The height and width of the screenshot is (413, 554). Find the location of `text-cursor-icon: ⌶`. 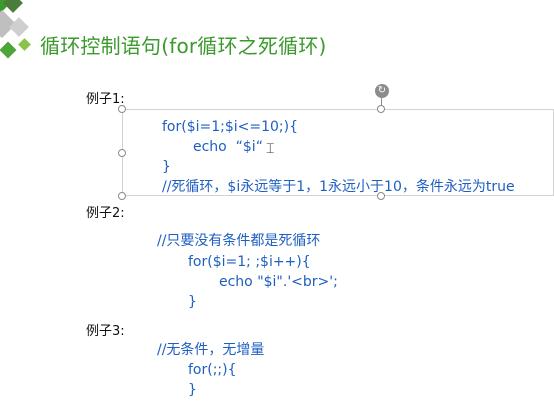

text-cursor-icon: ⌶ is located at coordinates (270, 149).